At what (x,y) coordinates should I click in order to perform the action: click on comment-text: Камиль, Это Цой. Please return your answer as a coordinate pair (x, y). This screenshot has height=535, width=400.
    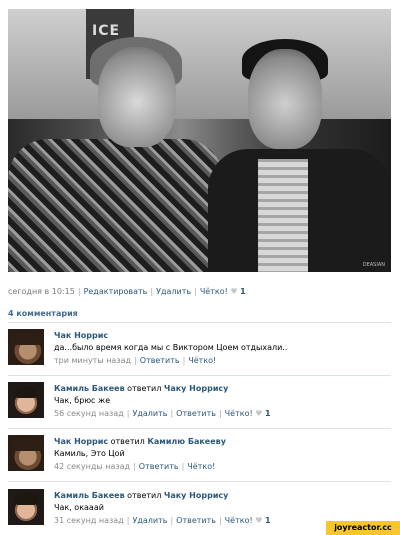
    Looking at the image, I should click on (89, 453).